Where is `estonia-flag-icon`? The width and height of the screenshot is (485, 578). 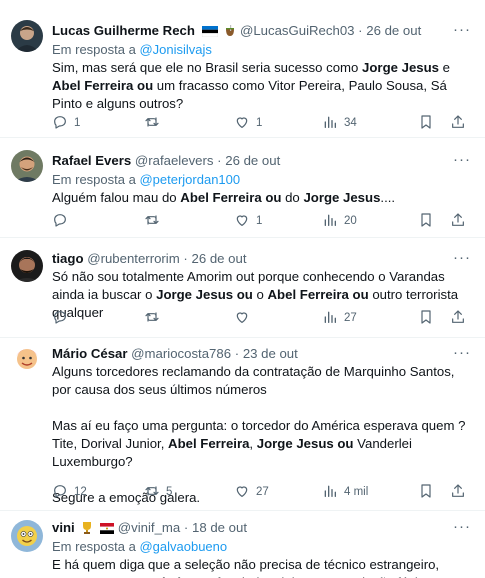 estonia-flag-icon is located at coordinates (209, 31).